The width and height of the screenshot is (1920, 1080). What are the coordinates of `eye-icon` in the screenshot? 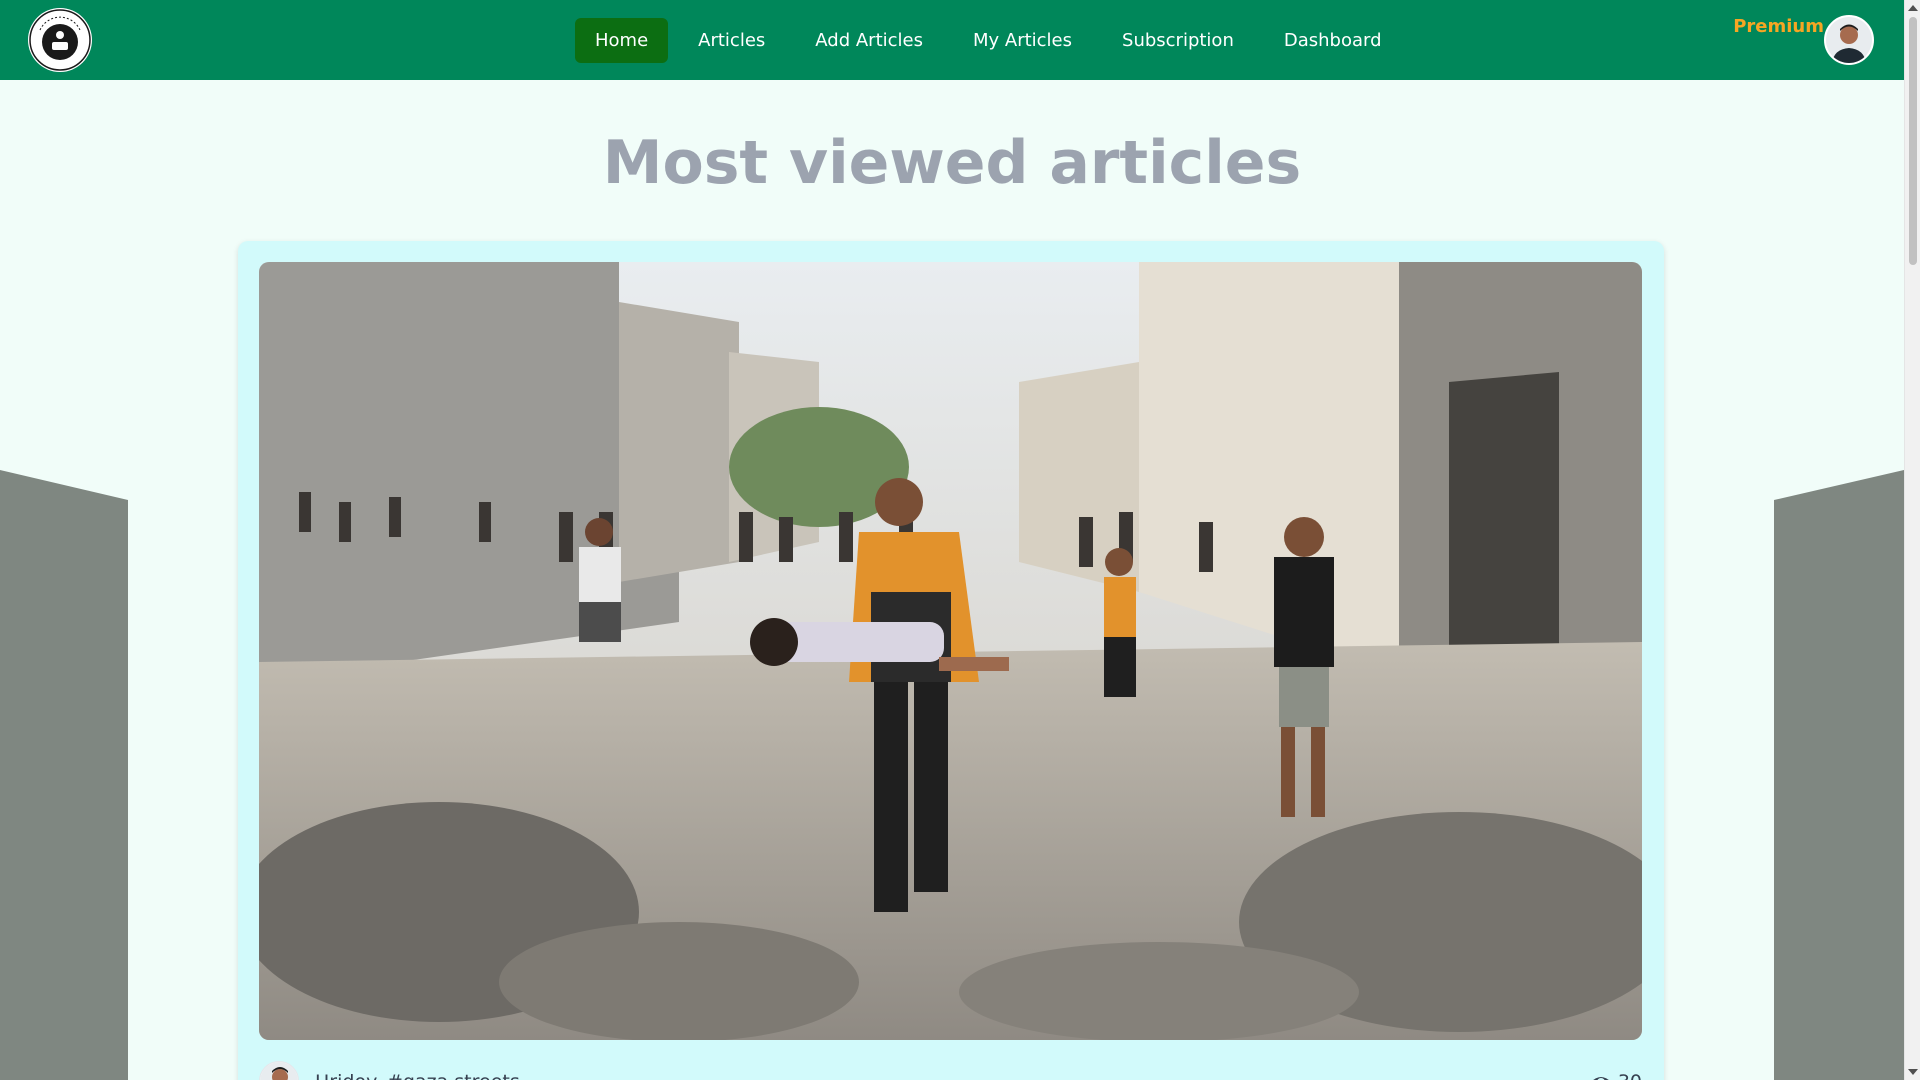 It's located at (1601, 1078).